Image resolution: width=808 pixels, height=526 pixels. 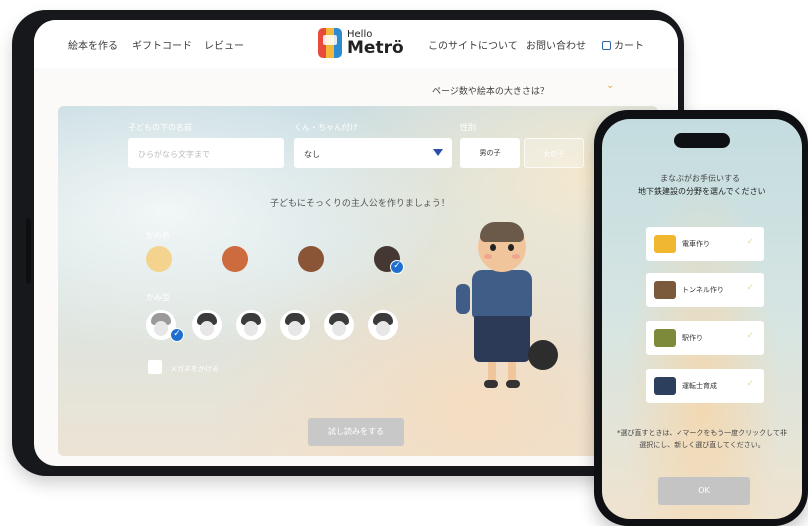 What do you see at coordinates (473, 44) in the screenshot?
I see `nav-about: このサイトについて` at bounding box center [473, 44].